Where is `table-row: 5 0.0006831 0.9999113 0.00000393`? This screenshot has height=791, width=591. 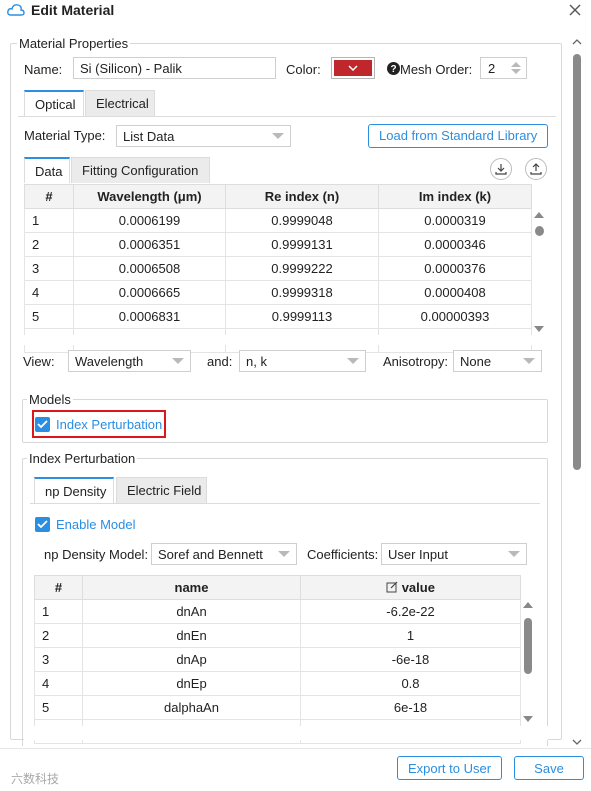
table-row: 5 0.0006831 0.9999113 0.00000393 is located at coordinates (278, 316).